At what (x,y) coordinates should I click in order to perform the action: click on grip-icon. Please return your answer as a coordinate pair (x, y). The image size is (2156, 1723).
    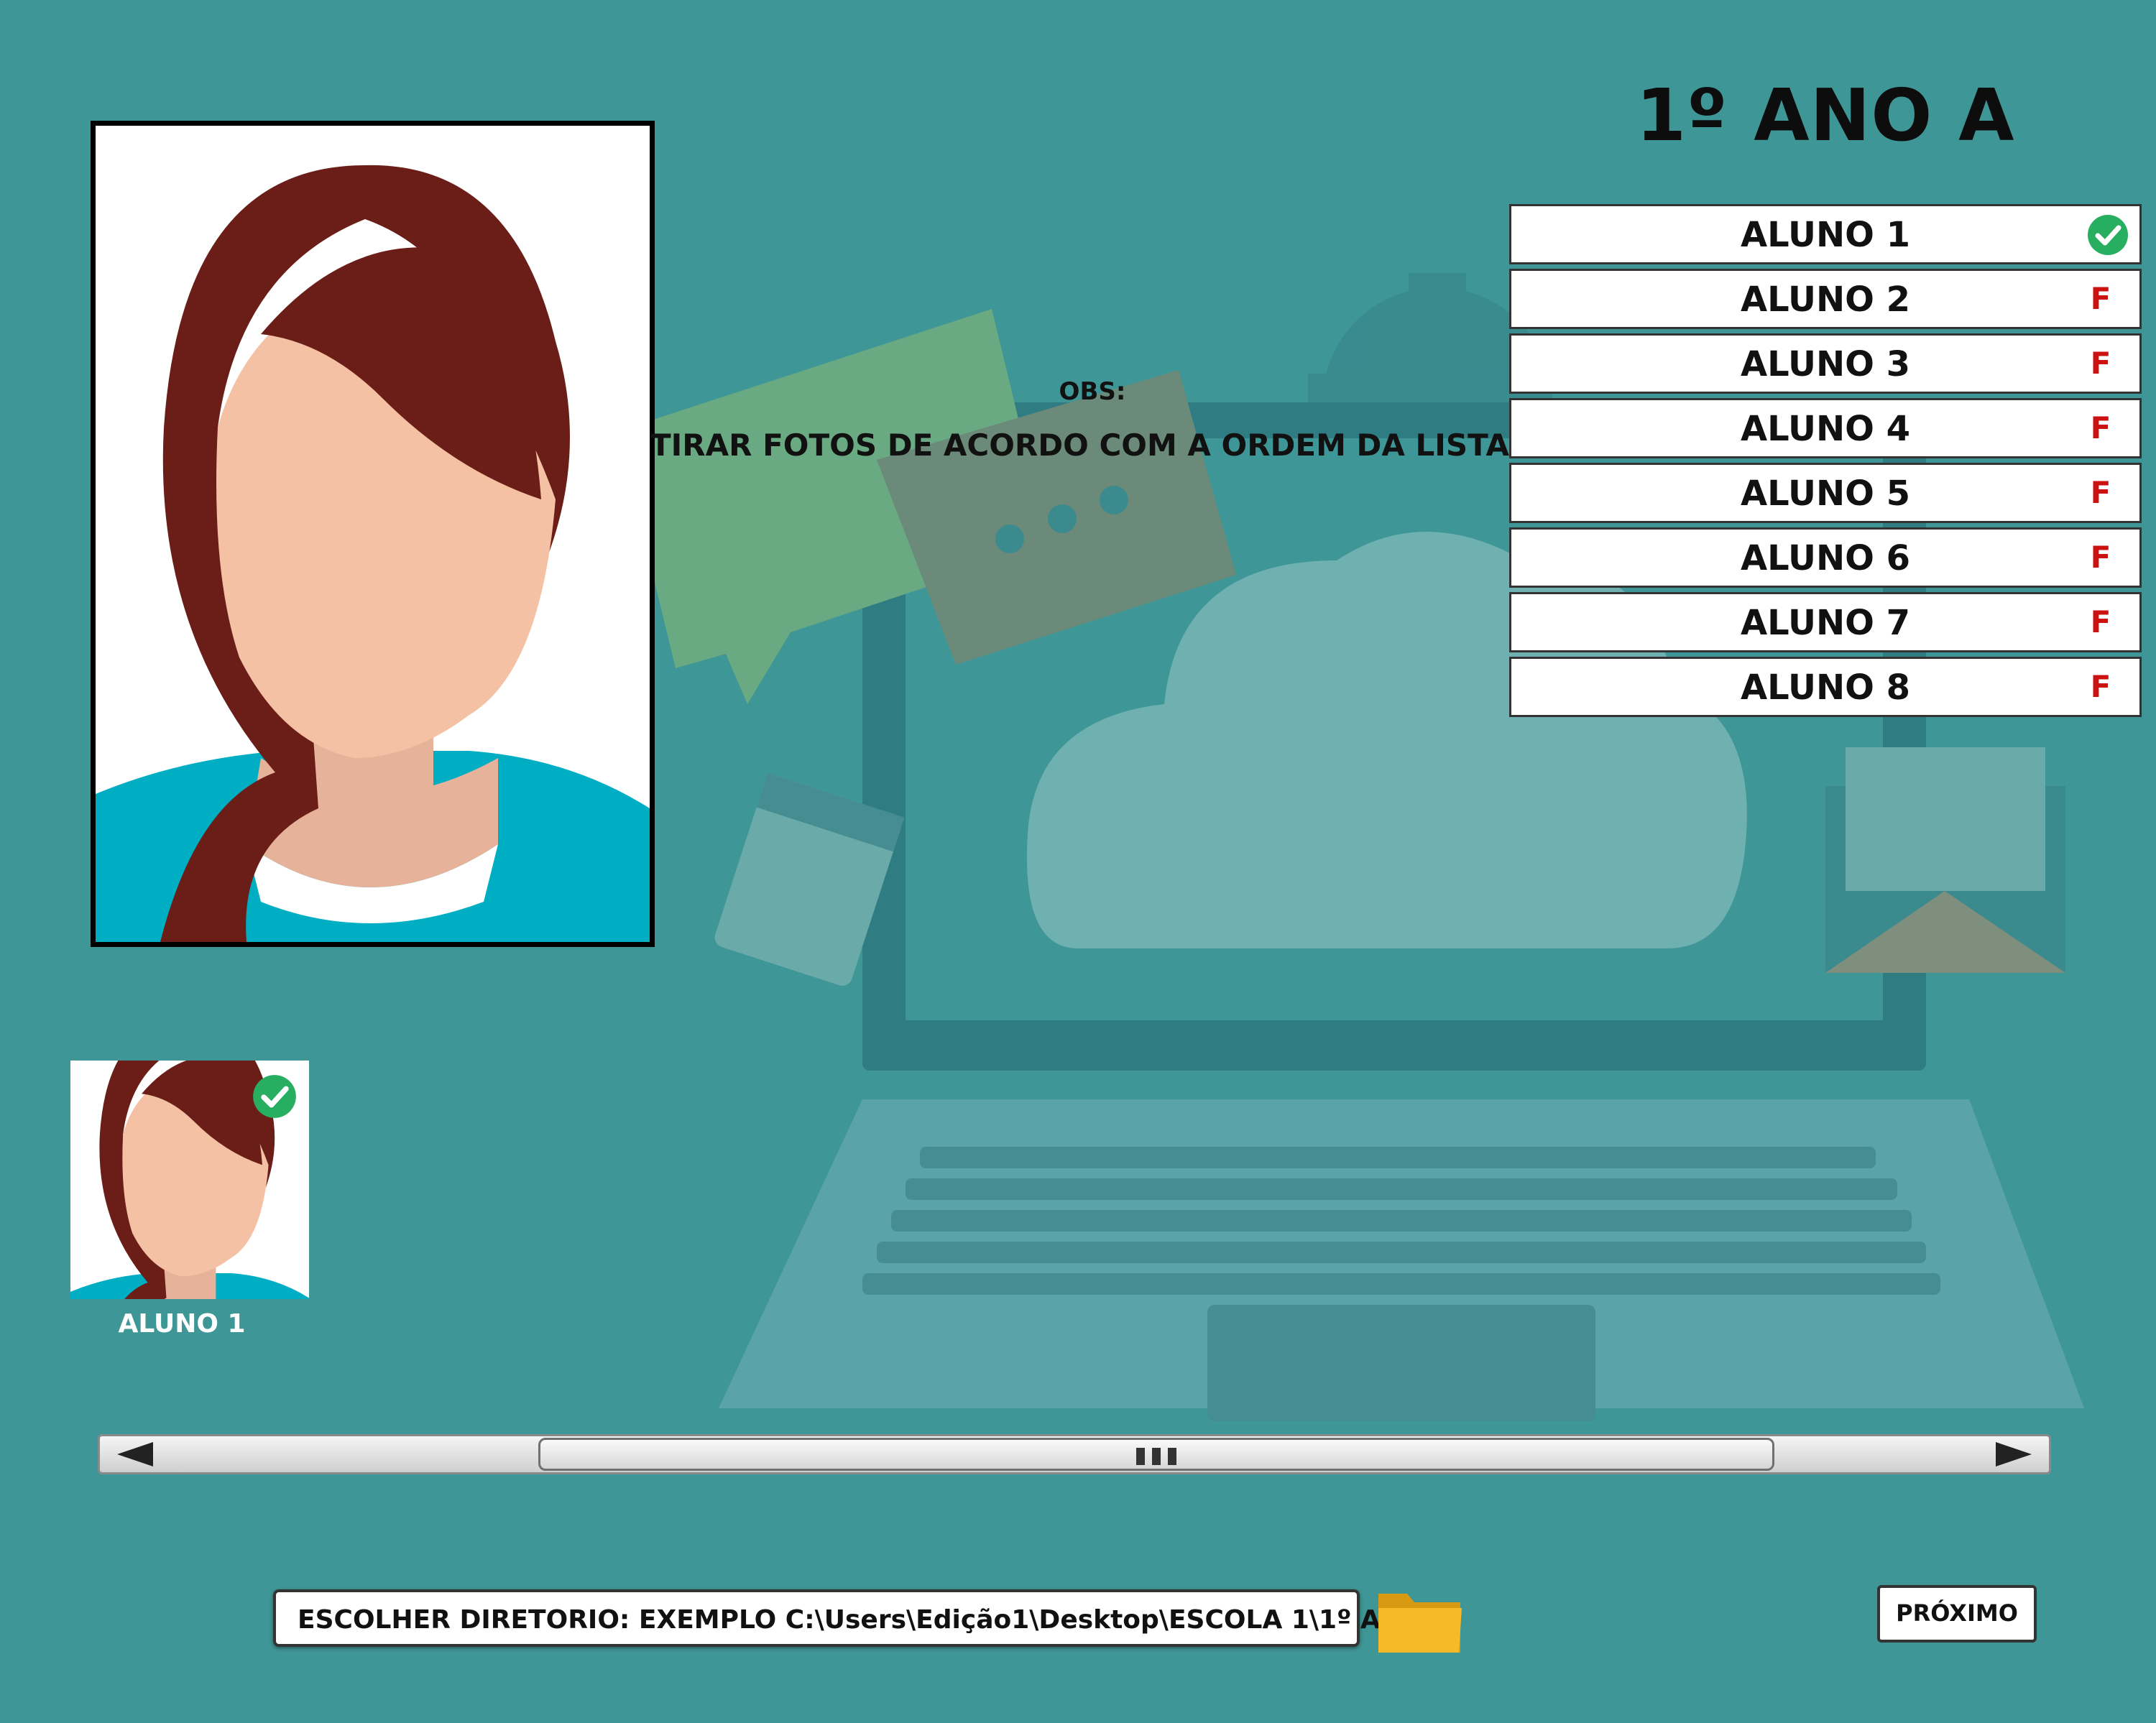
    Looking at the image, I should click on (1156, 1456).